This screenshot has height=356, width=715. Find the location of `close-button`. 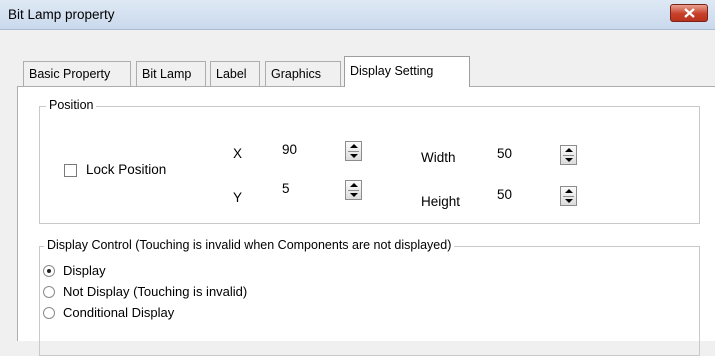

close-button is located at coordinates (689, 13).